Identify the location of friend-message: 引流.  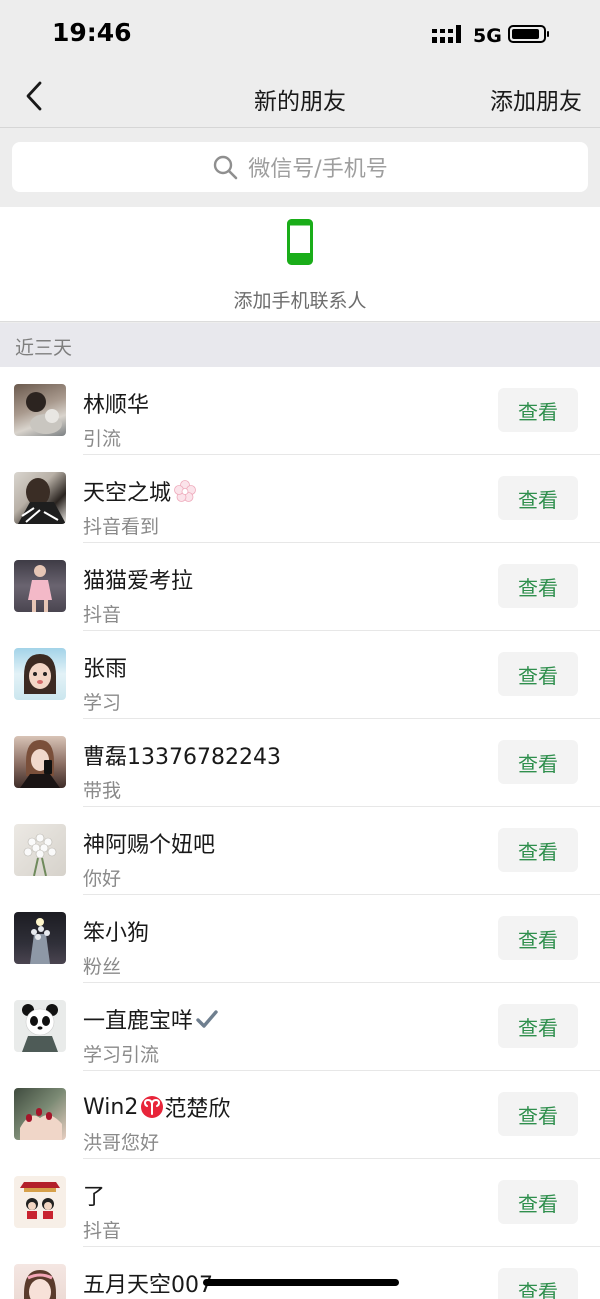
(102, 439).